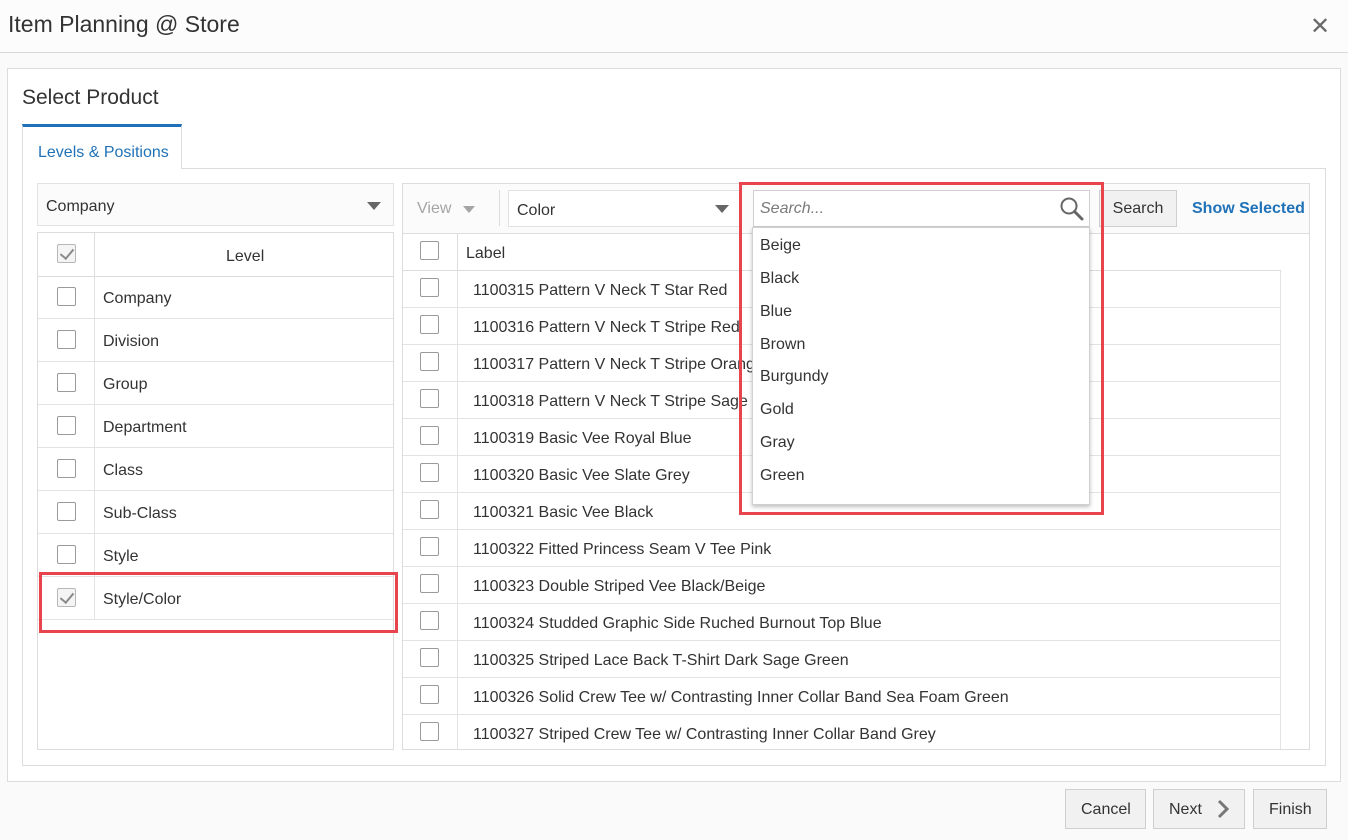 The width and height of the screenshot is (1348, 840). Describe the element at coordinates (215, 555) in the screenshot. I see `level-row: Style` at that location.